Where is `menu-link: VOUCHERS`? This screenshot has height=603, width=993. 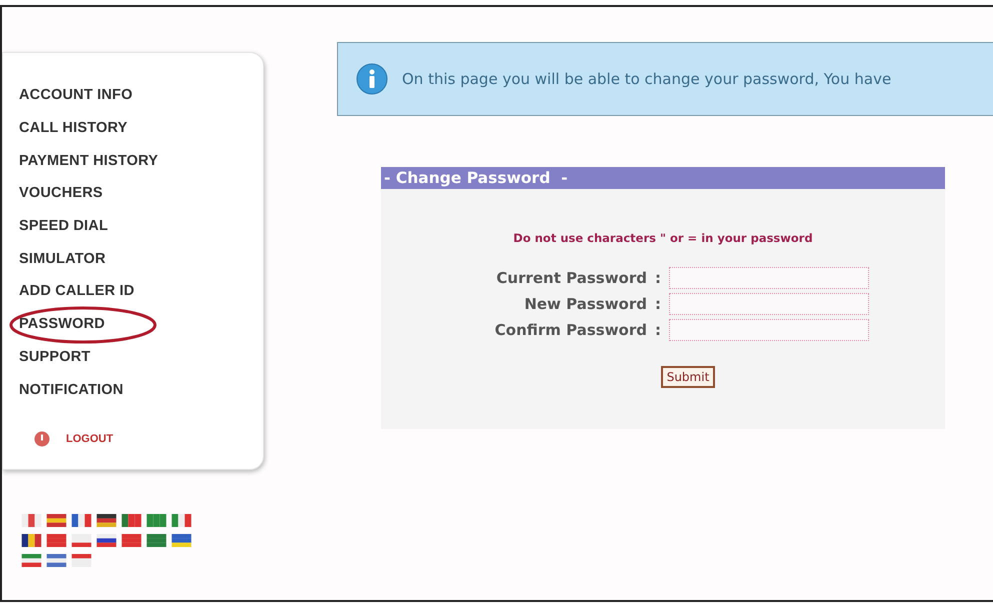
menu-link: VOUCHERS is located at coordinates (61, 193).